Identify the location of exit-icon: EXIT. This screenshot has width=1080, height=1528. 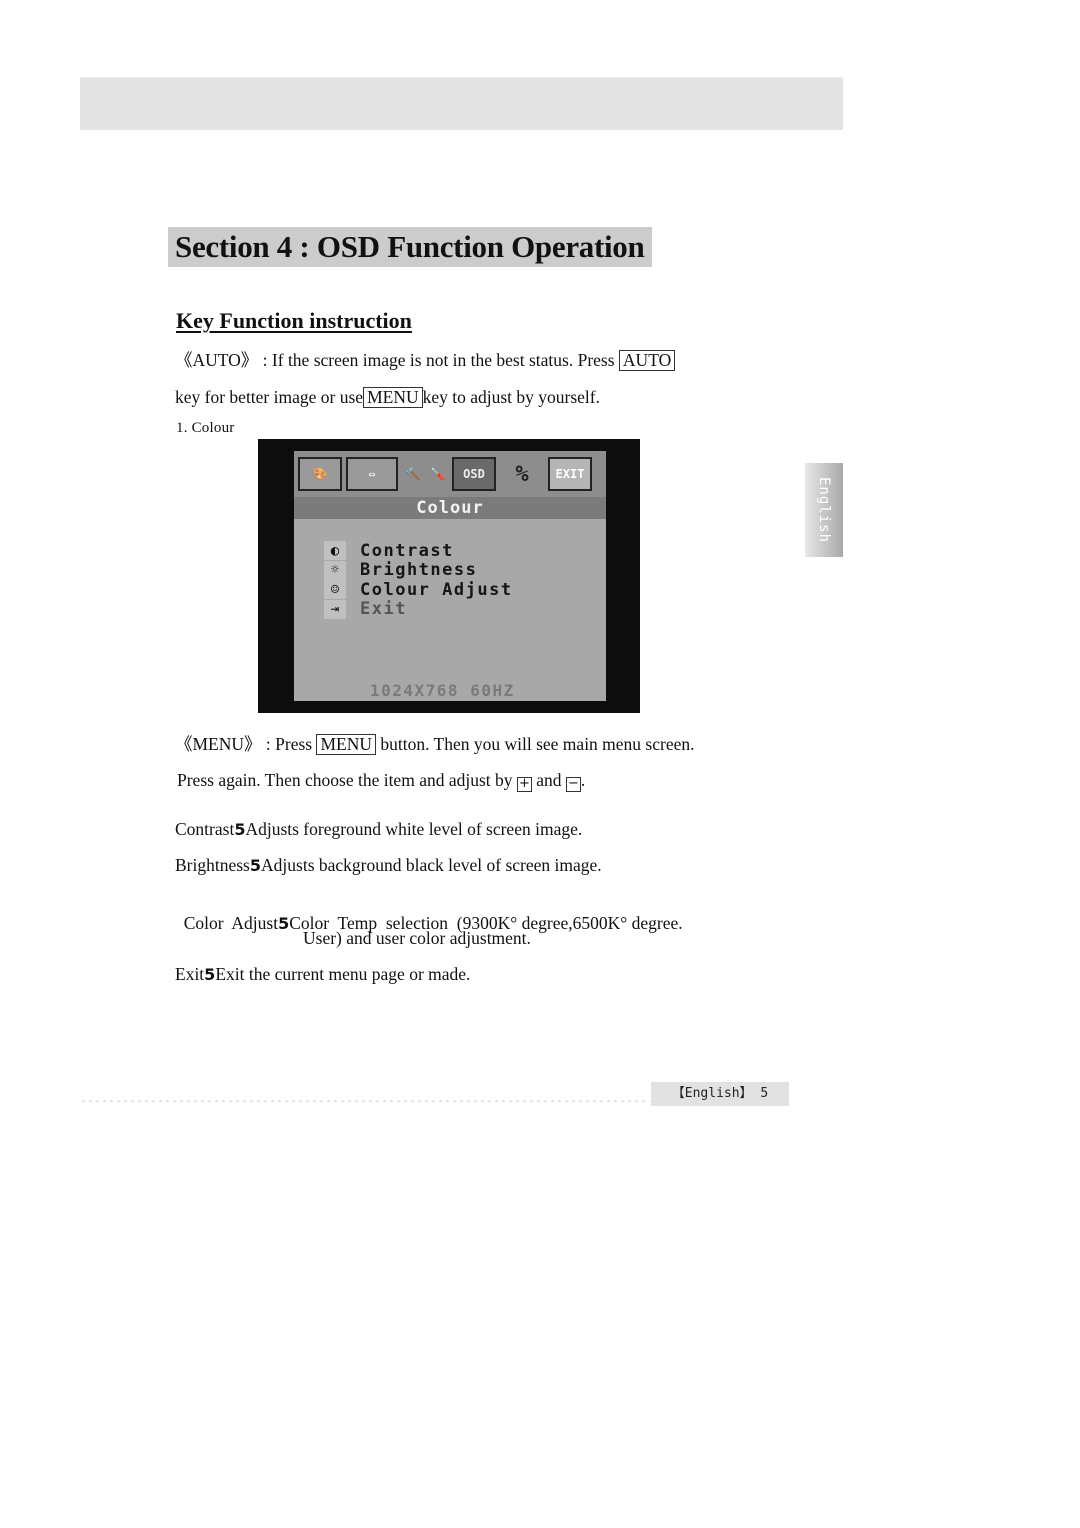
(570, 474).